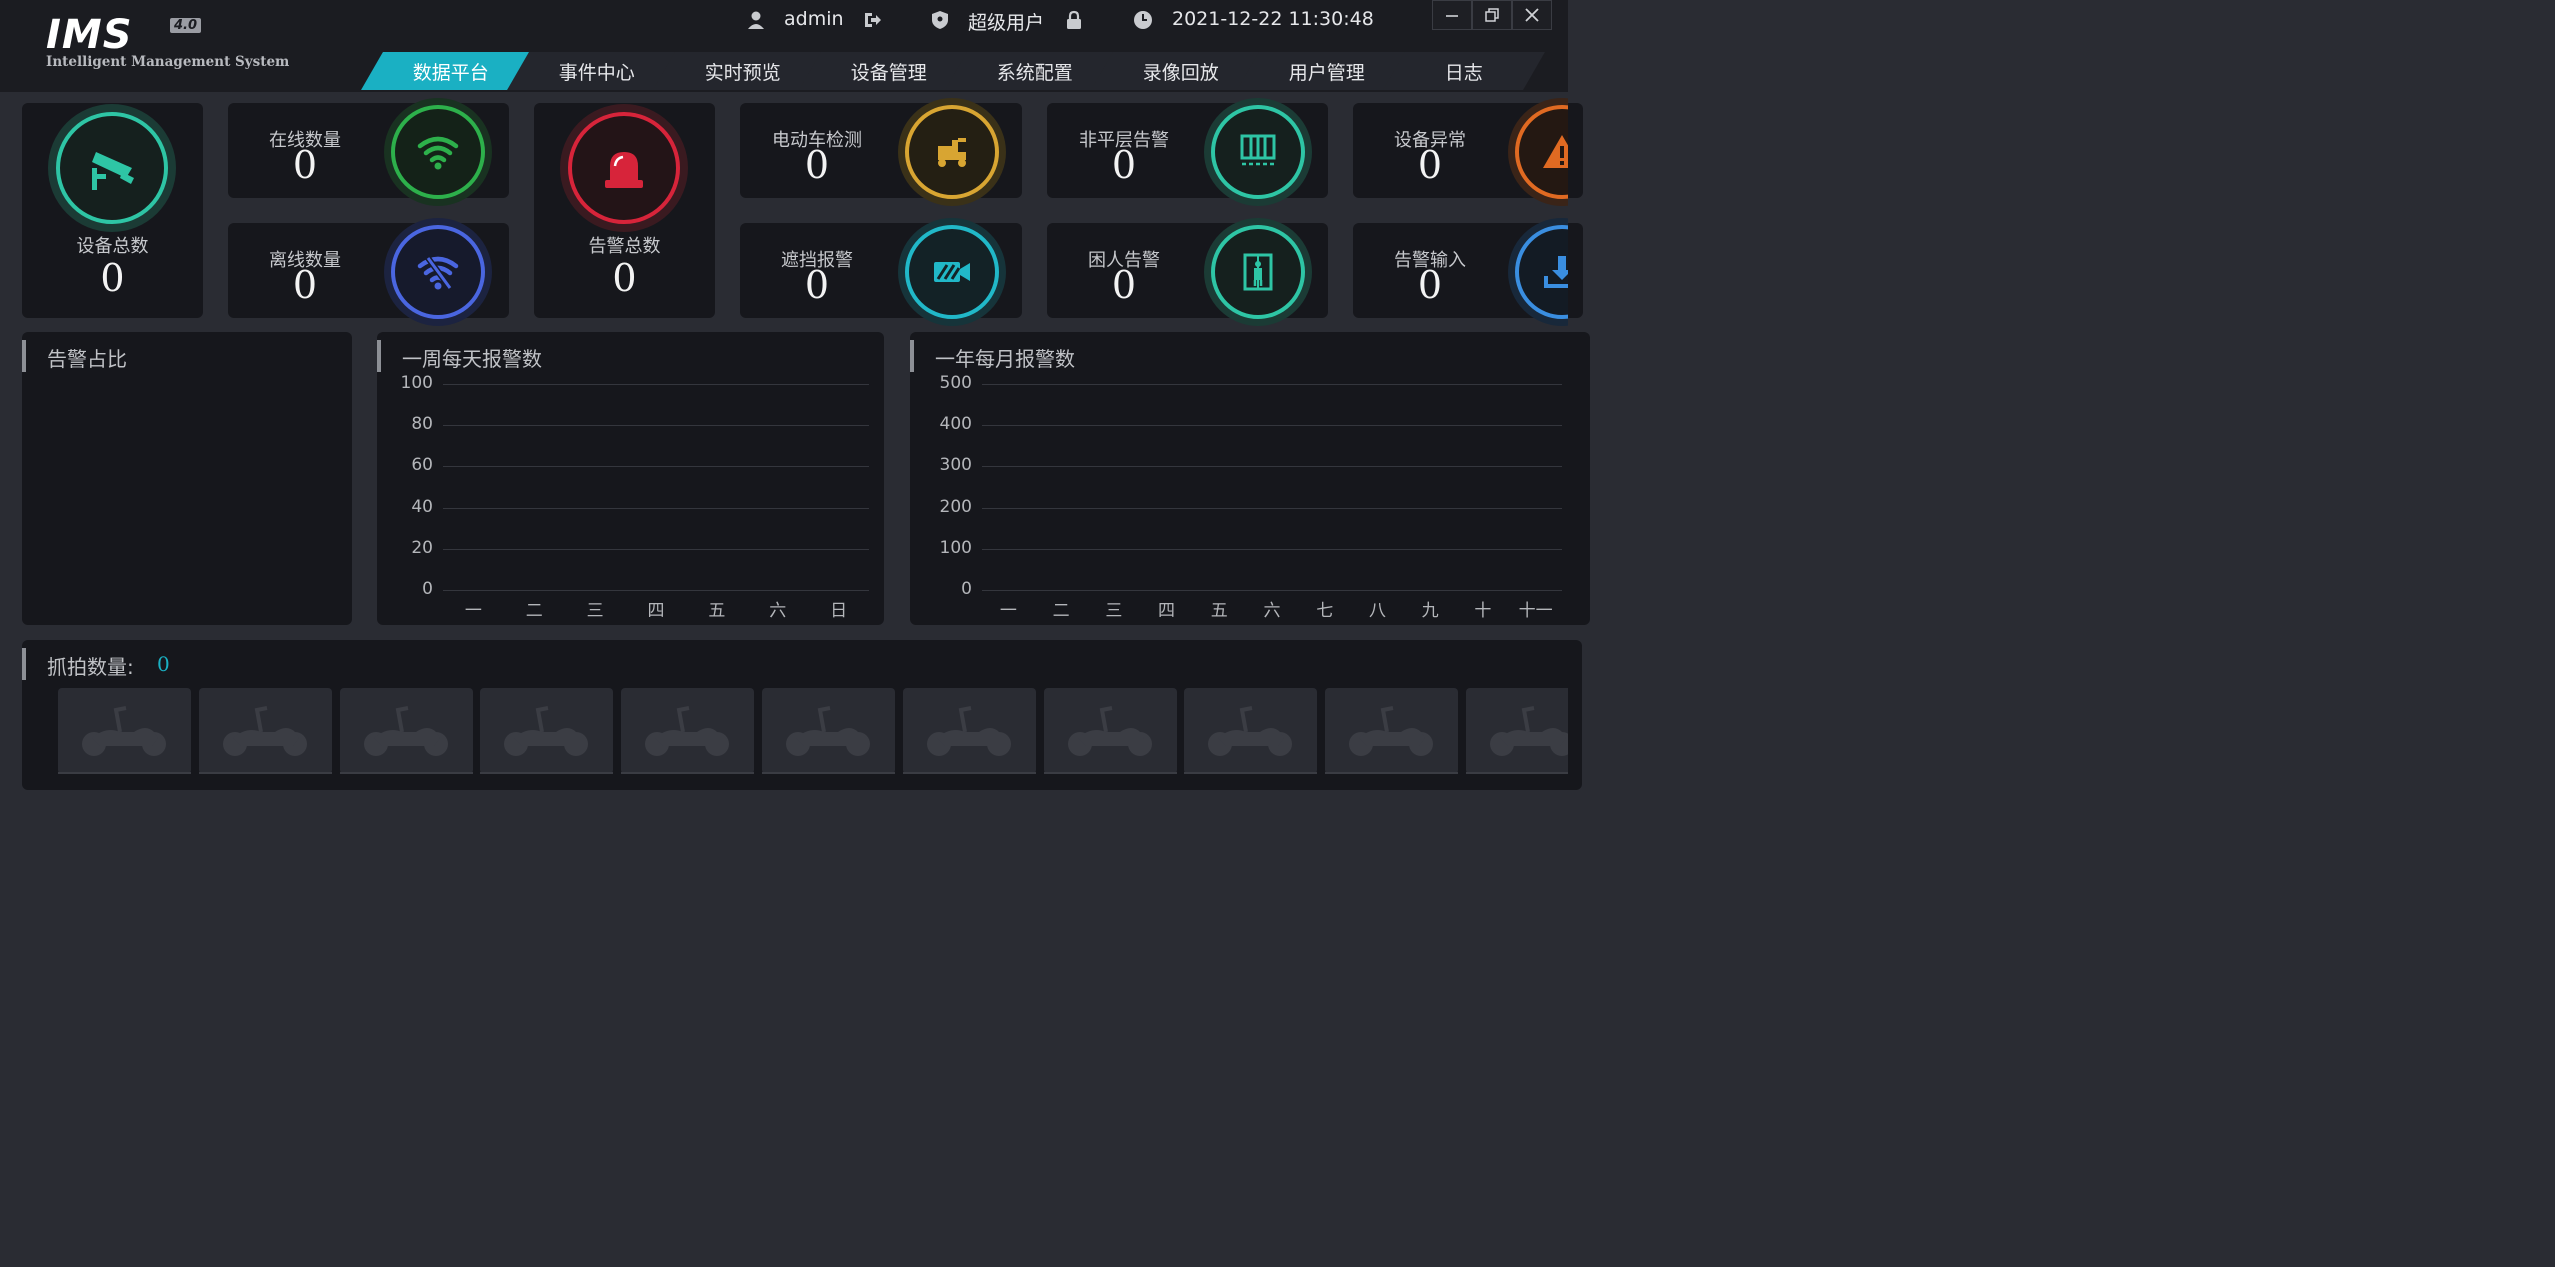 This screenshot has width=2555, height=1267. Describe the element at coordinates (422, 424) in the screenshot. I see `y-tick-label: 80` at that location.